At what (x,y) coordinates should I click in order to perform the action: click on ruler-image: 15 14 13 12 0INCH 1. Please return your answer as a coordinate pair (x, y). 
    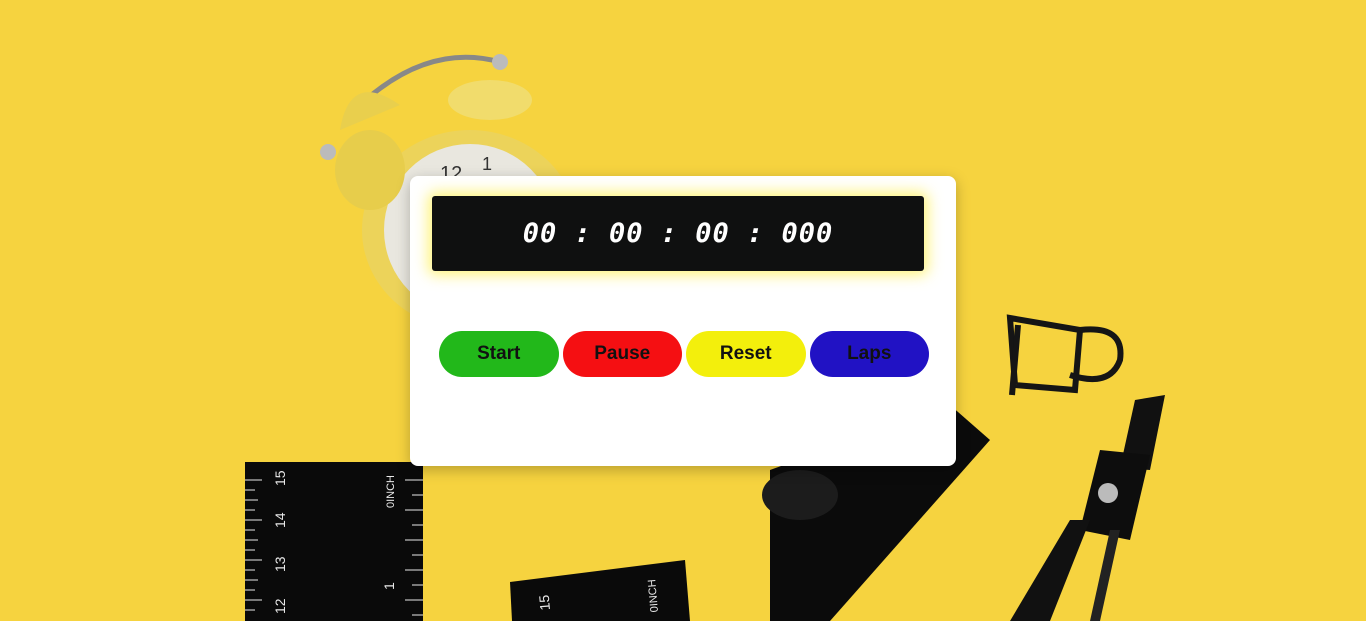
    Looking at the image, I should click on (334, 541).